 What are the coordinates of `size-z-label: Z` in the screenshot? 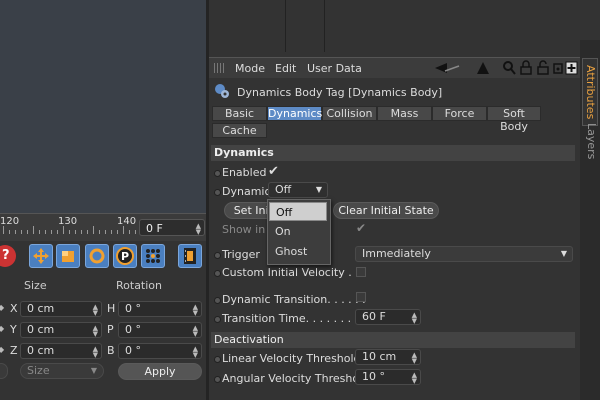 It's located at (14, 350).